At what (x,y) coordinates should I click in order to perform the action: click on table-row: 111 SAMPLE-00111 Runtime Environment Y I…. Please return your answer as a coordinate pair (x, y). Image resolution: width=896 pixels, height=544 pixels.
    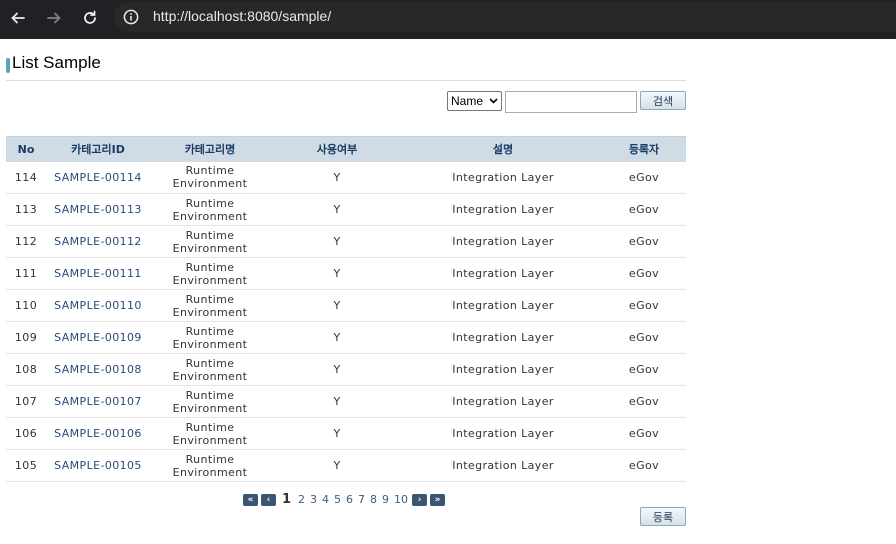
    Looking at the image, I should click on (346, 273).